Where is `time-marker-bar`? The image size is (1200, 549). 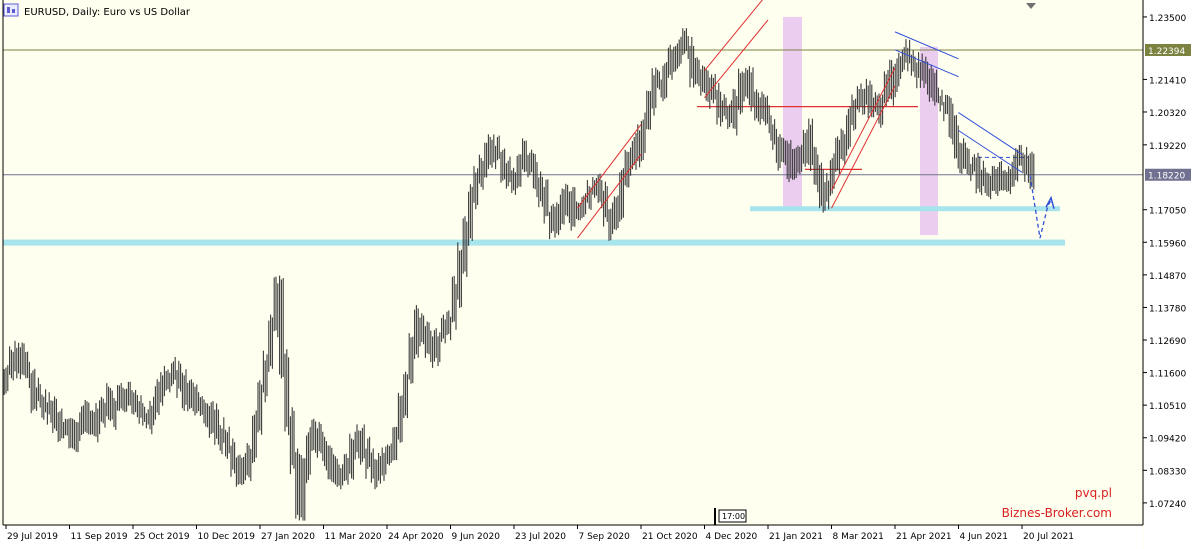 time-marker-bar is located at coordinates (715, 516).